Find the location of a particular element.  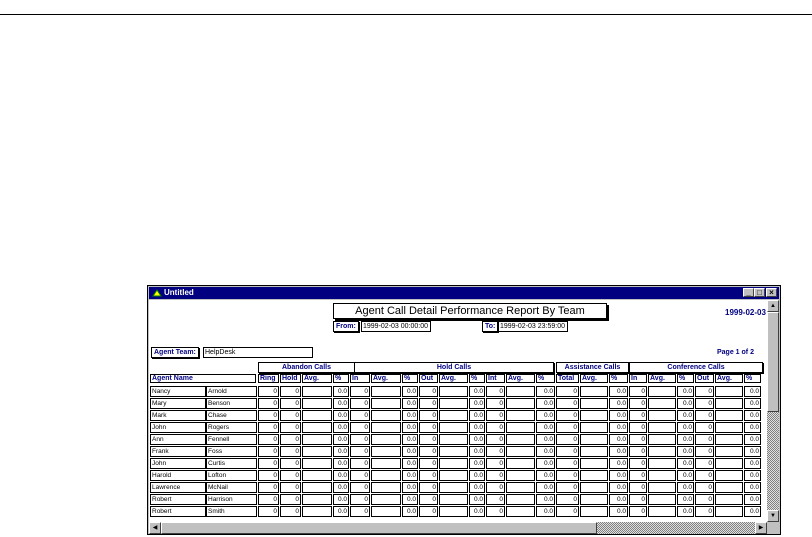

scroll-up-button: ▲ is located at coordinates (773, 306).